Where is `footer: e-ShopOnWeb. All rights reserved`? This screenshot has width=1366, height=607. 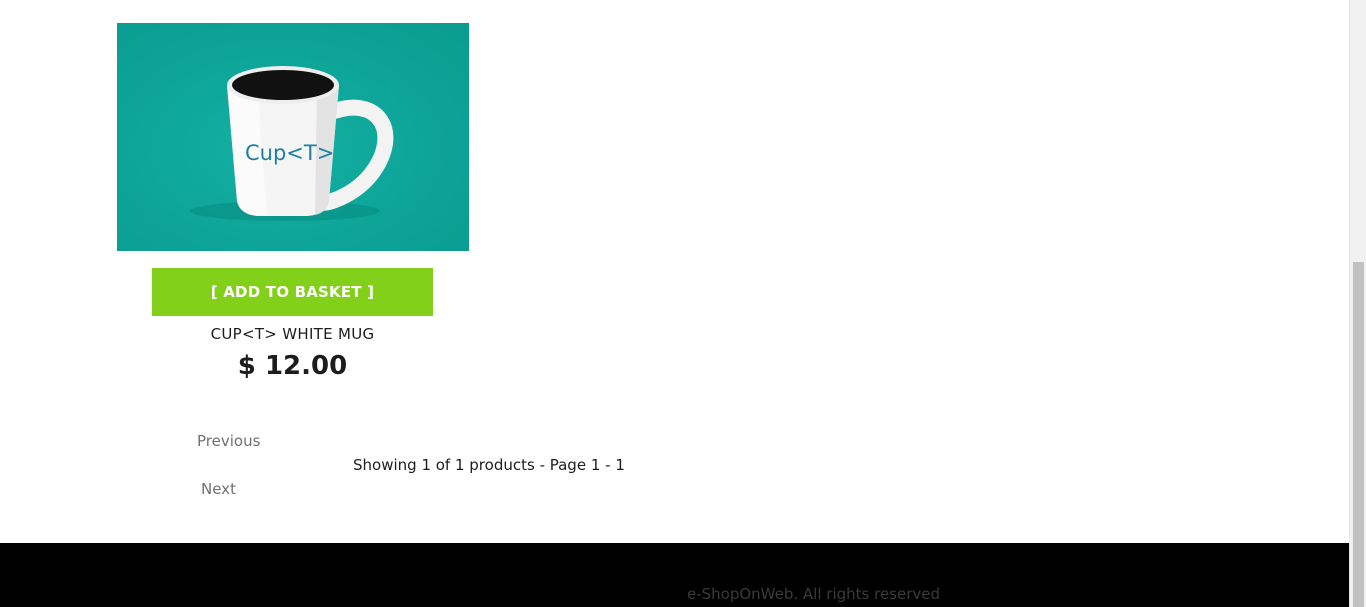
footer: e-ShopOnWeb. All rights reserved is located at coordinates (674, 575).